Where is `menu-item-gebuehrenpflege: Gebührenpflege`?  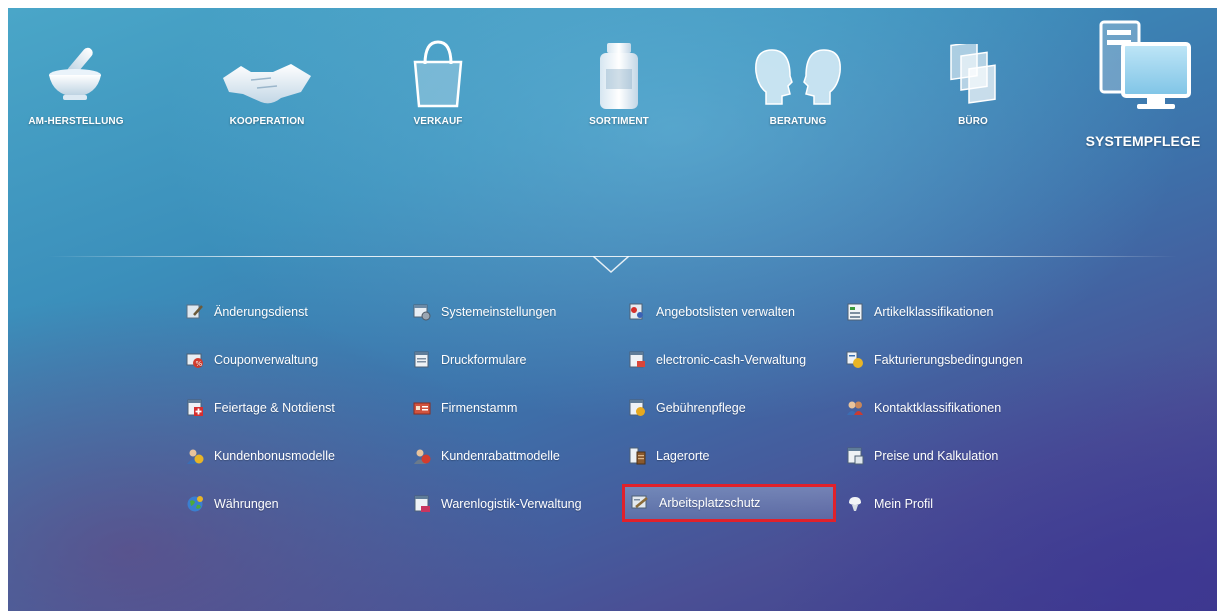
menu-item-gebuehrenpflege: Gebührenpflege is located at coordinates (684, 408).